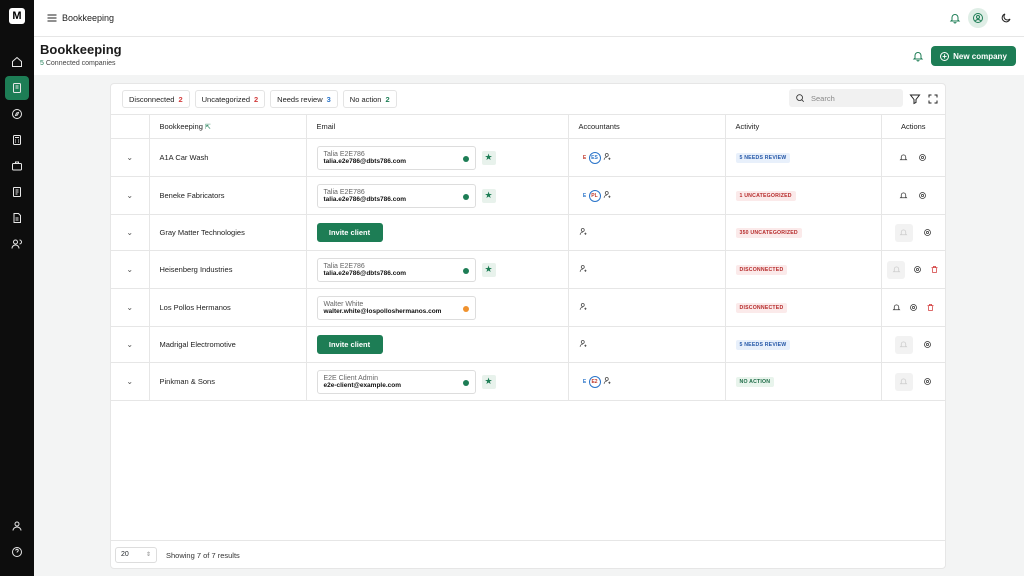 The image size is (1024, 576). What do you see at coordinates (17, 88) in the screenshot?
I see `bookkeeping-nav-icon` at bounding box center [17, 88].